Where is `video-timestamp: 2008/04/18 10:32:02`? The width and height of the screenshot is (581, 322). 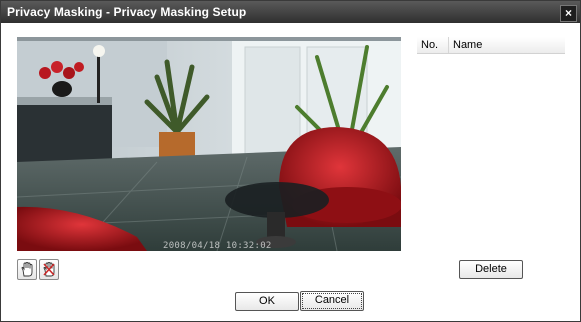
video-timestamp: 2008/04/18 10:32:02 is located at coordinates (217, 246).